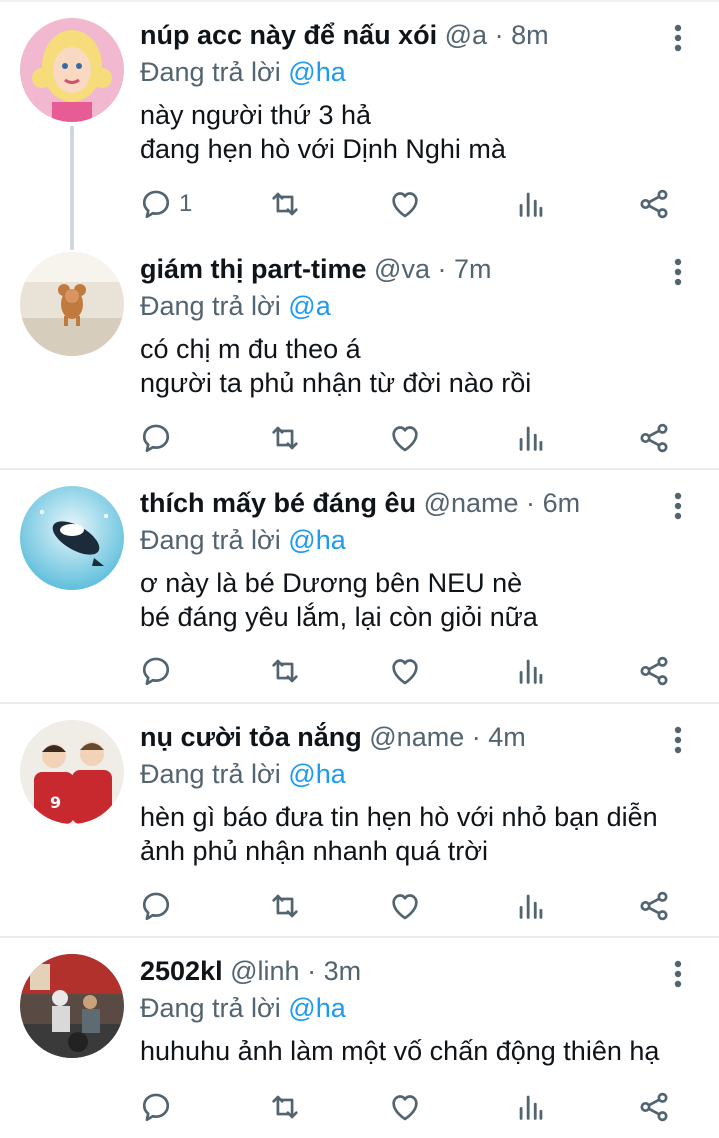  Describe the element at coordinates (339, 617) in the screenshot. I see `tweet-text-line: bé đáng yêu lắm, lại còn giỏi nữa` at that location.